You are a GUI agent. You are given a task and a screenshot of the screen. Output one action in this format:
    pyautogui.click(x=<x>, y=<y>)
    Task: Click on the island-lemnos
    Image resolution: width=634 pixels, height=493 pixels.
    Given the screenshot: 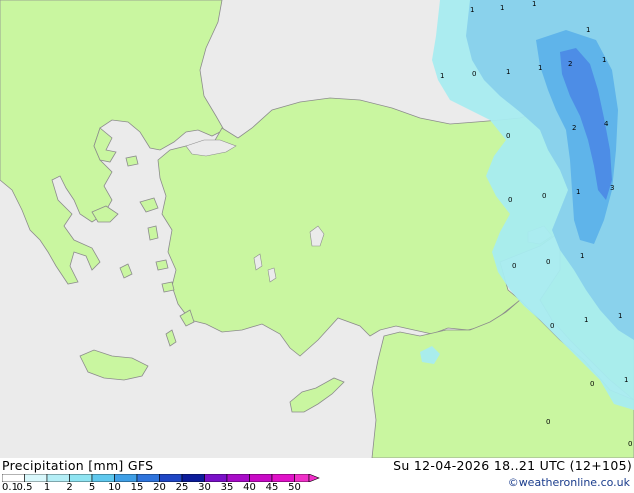 What is the action you would take?
    pyautogui.click(x=132, y=161)
    